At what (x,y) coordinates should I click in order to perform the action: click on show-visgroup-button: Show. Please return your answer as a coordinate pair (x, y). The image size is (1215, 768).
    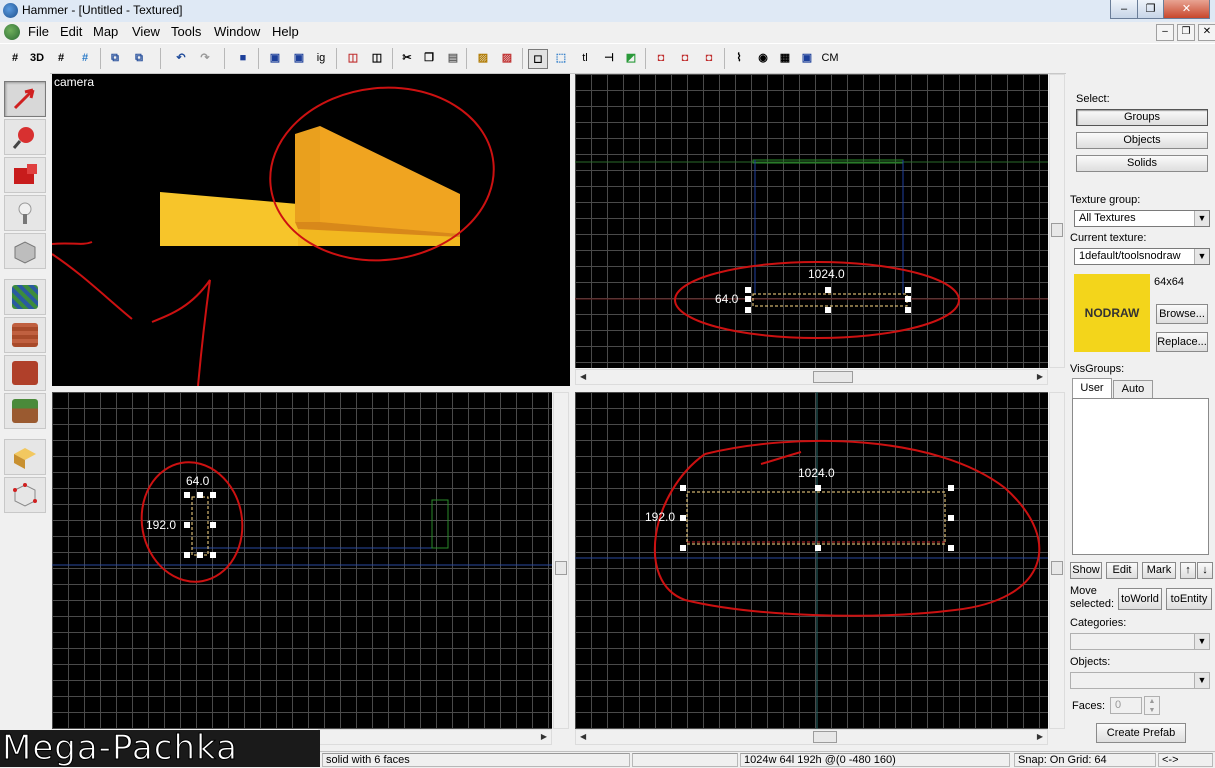
    Looking at the image, I should click on (1086, 570).